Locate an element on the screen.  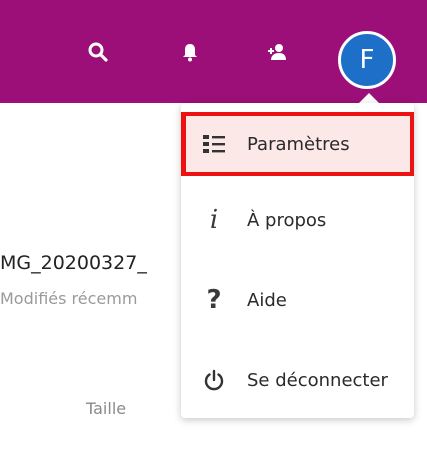
menu-item-label: Se déconnecter is located at coordinates (317, 380).